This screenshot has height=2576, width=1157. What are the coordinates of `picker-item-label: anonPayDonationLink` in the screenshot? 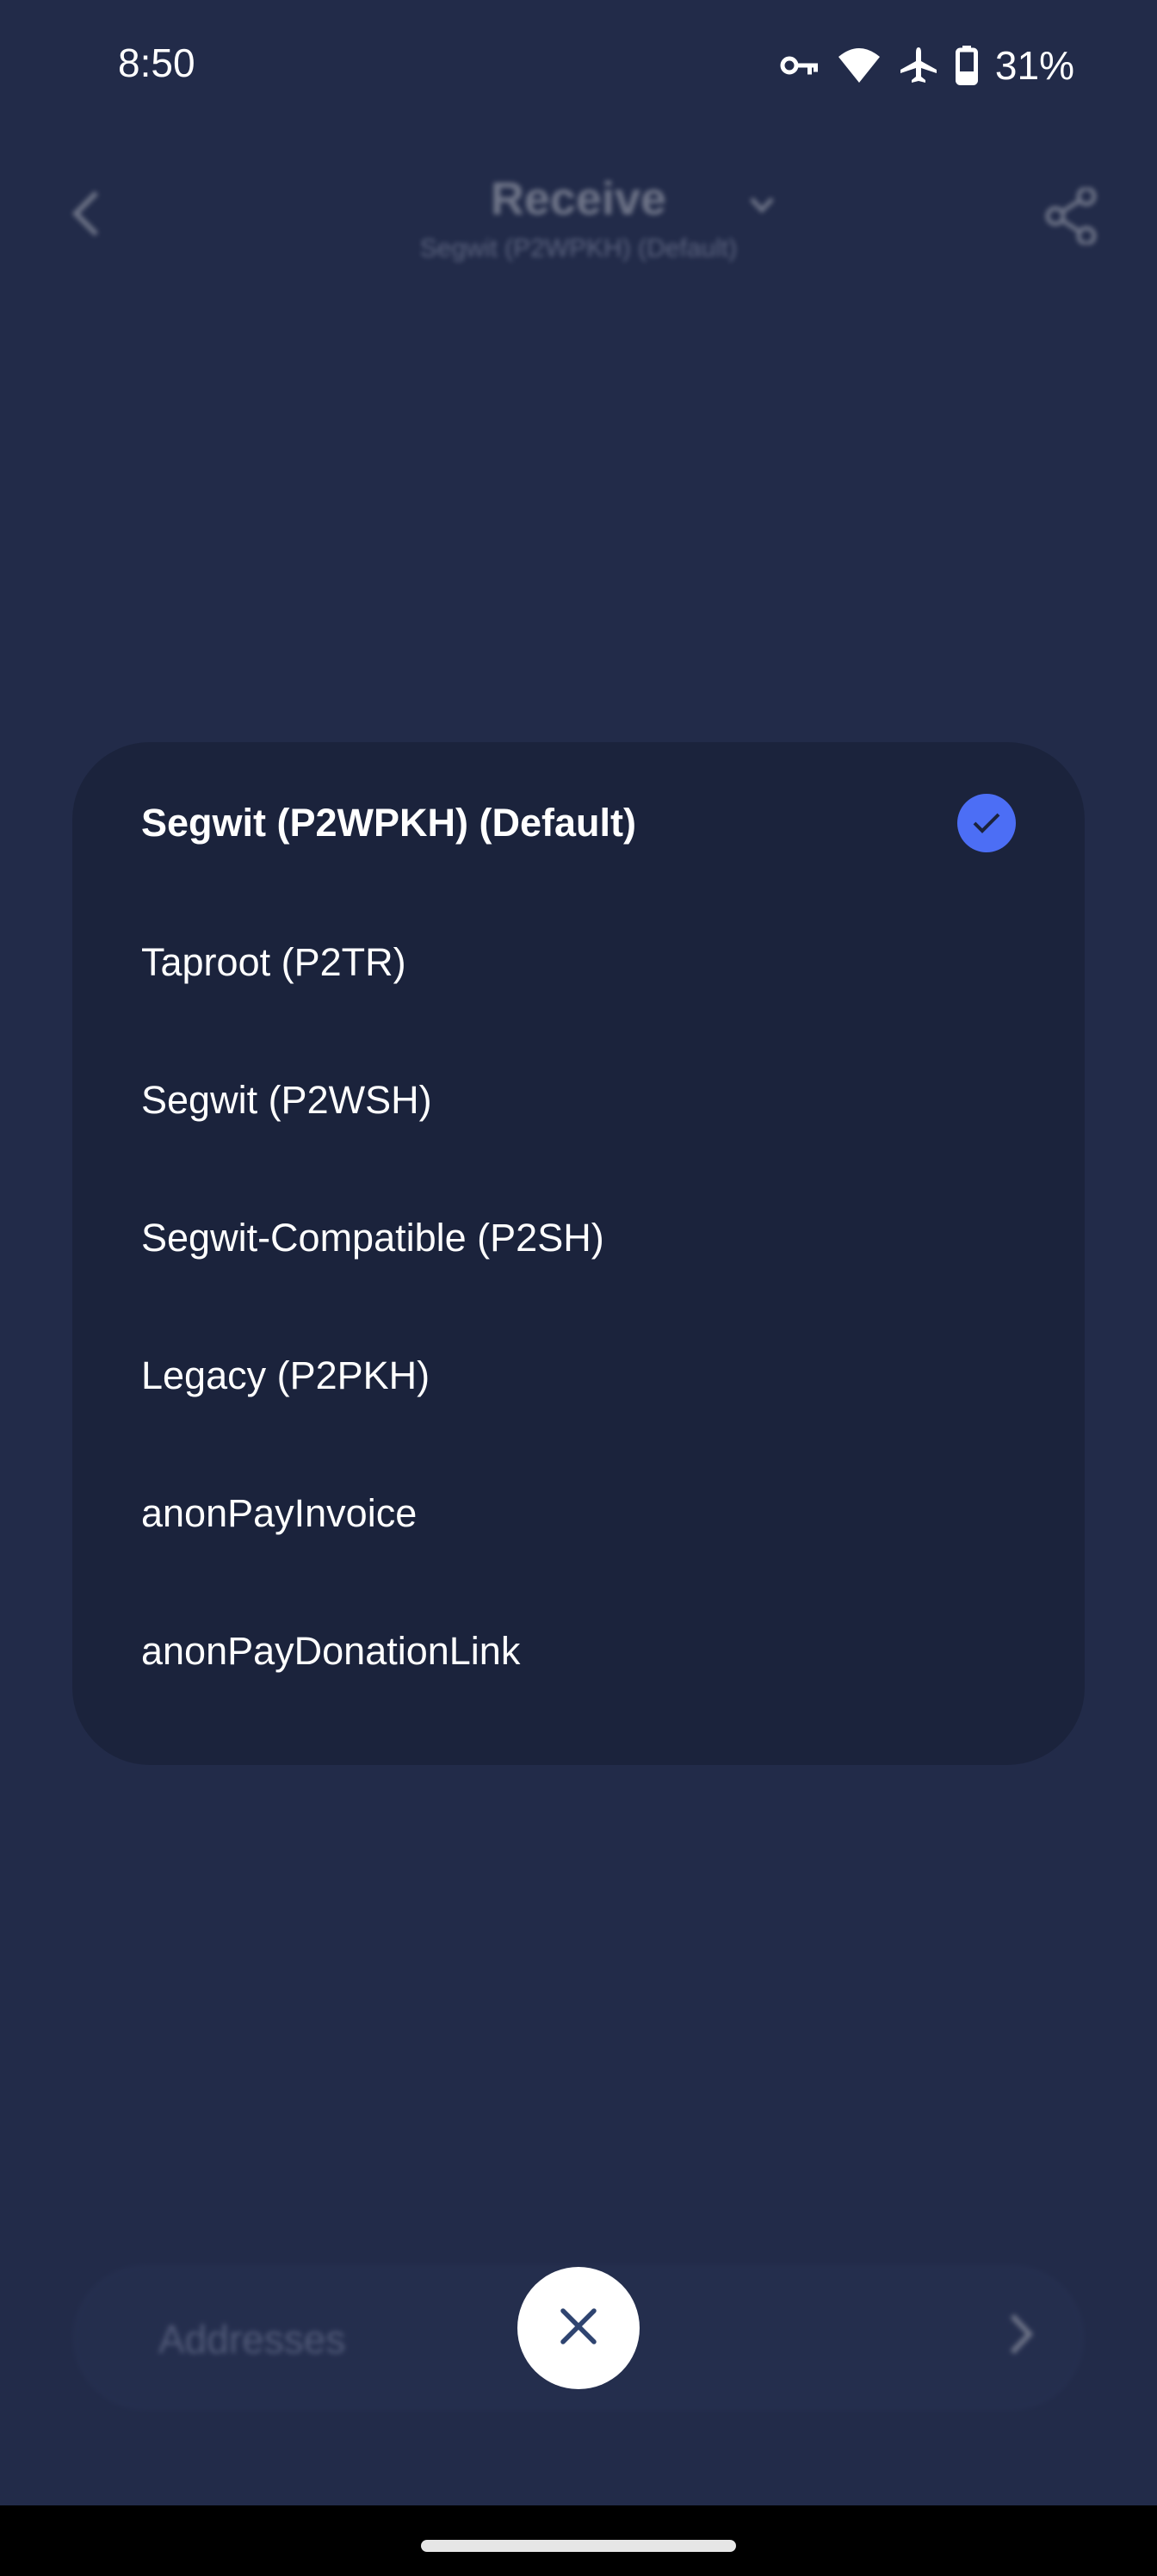 It's located at (331, 1651).